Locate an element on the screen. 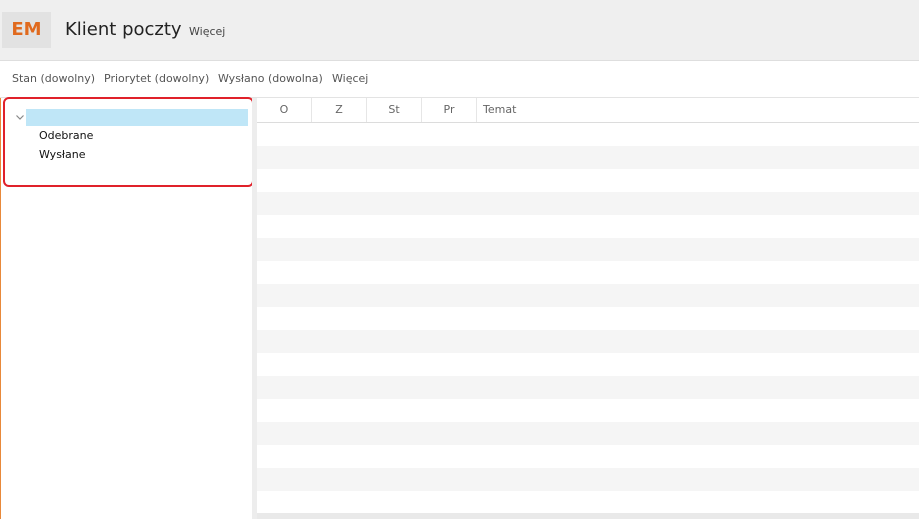 This screenshot has height=519, width=919. tree-highlight-box is located at coordinates (128, 142).